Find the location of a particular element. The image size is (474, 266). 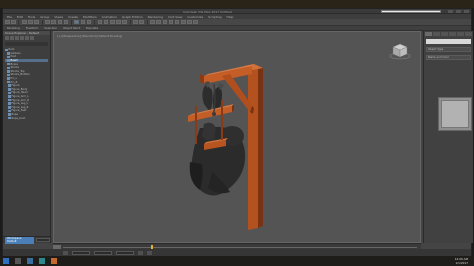

bind-icon is located at coordinates (36, 22).